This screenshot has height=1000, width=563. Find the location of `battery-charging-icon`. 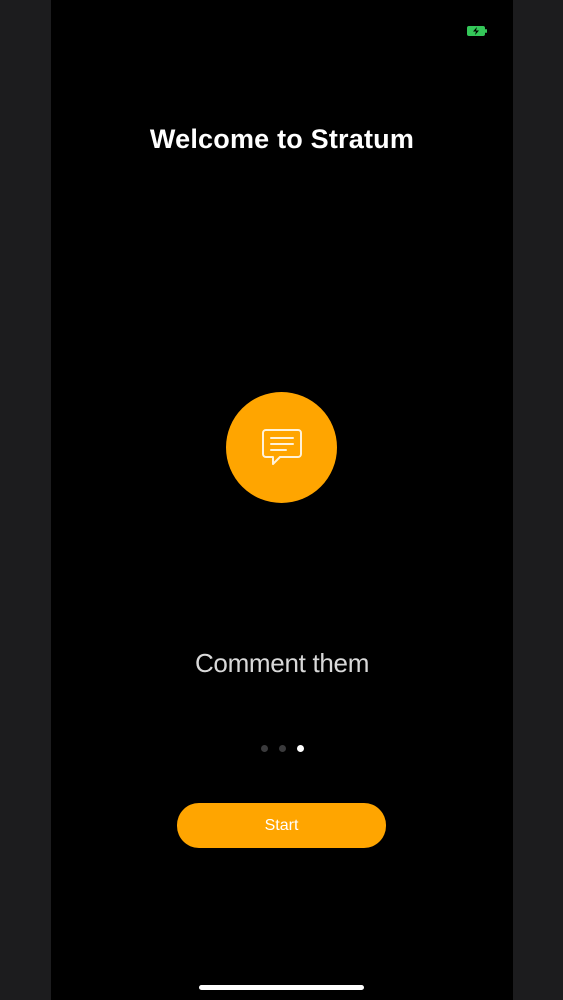

battery-charging-icon is located at coordinates (477, 29).